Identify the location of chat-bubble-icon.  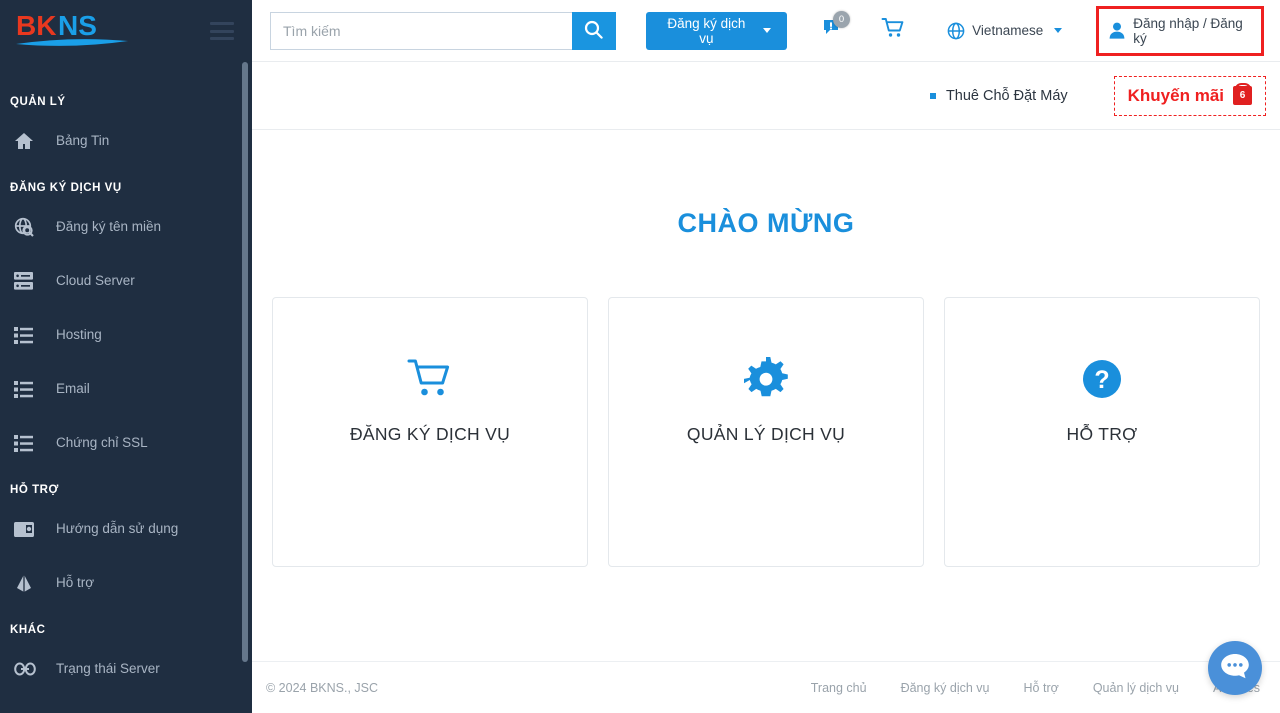
(1235, 668).